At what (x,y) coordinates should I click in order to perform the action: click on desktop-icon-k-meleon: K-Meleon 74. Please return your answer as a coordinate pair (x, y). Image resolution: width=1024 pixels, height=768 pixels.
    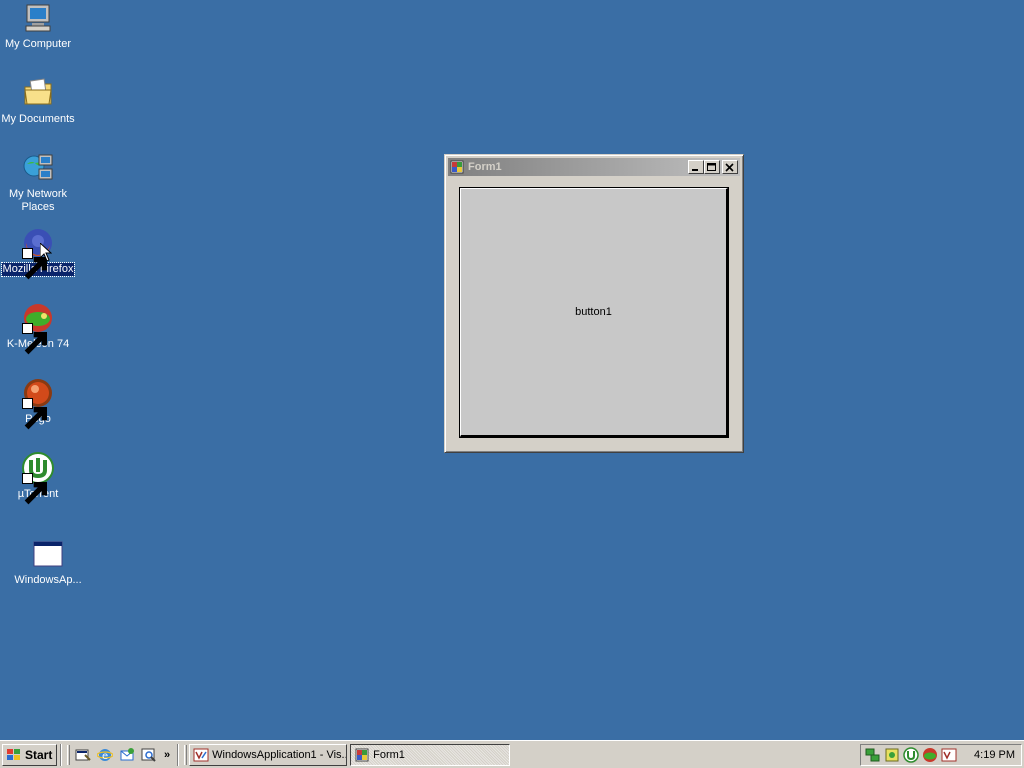
    Looking at the image, I should click on (38, 328).